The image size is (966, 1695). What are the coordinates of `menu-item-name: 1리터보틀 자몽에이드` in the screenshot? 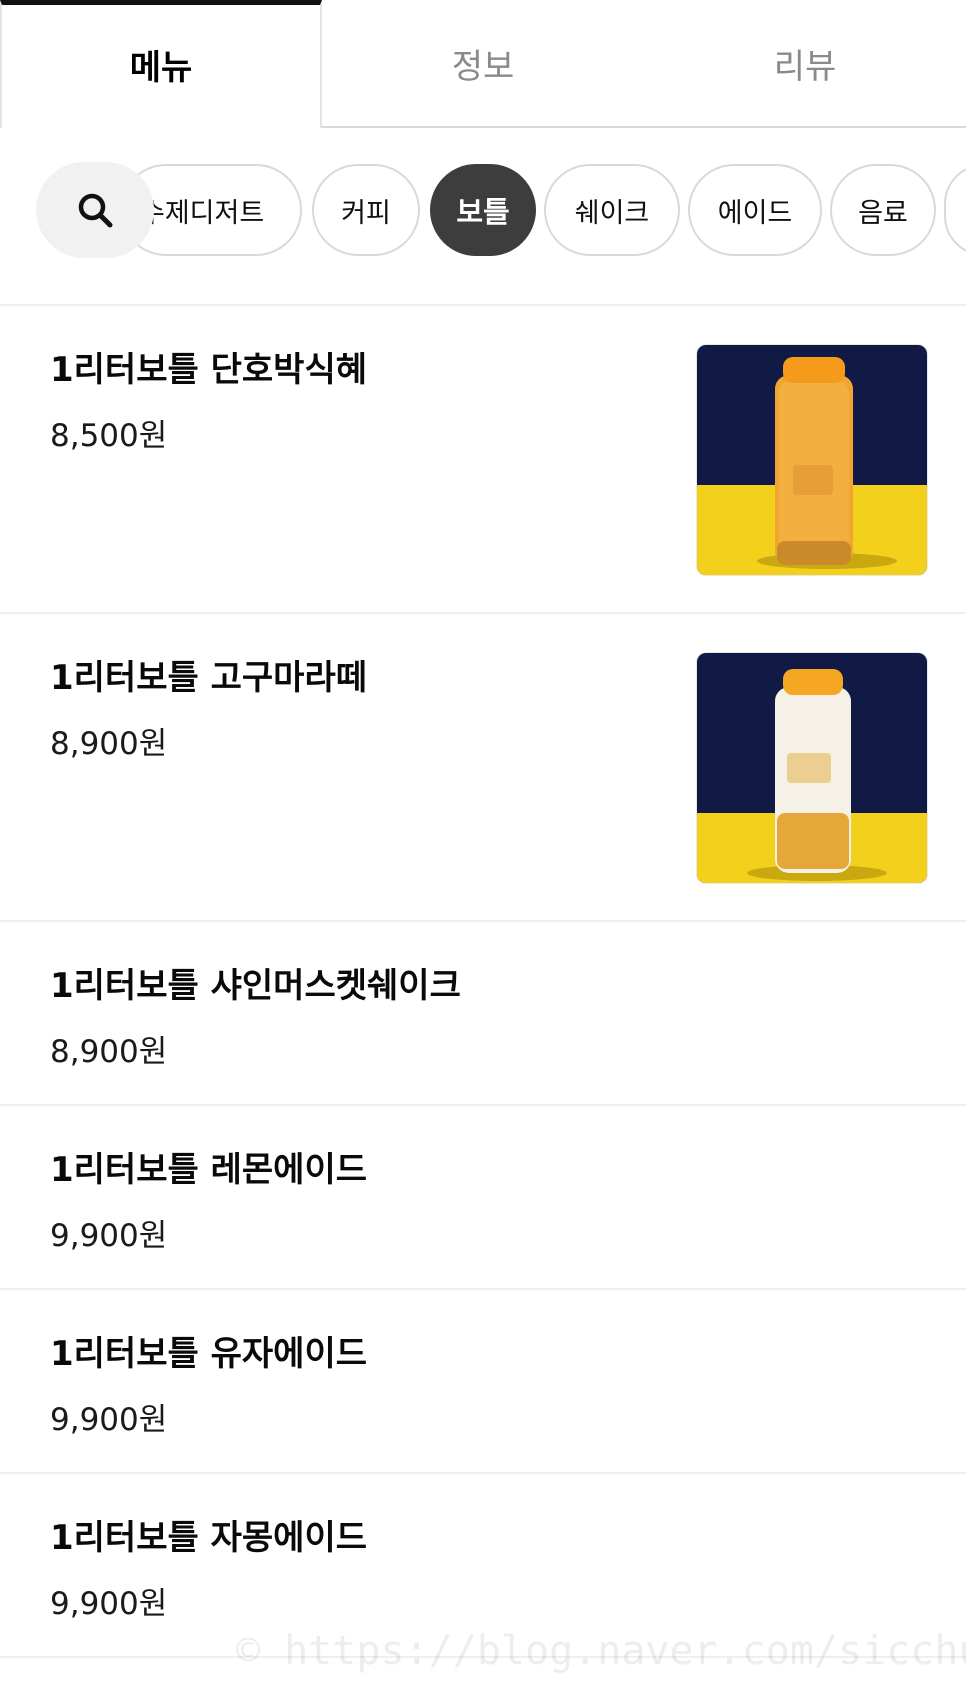 It's located at (209, 1538).